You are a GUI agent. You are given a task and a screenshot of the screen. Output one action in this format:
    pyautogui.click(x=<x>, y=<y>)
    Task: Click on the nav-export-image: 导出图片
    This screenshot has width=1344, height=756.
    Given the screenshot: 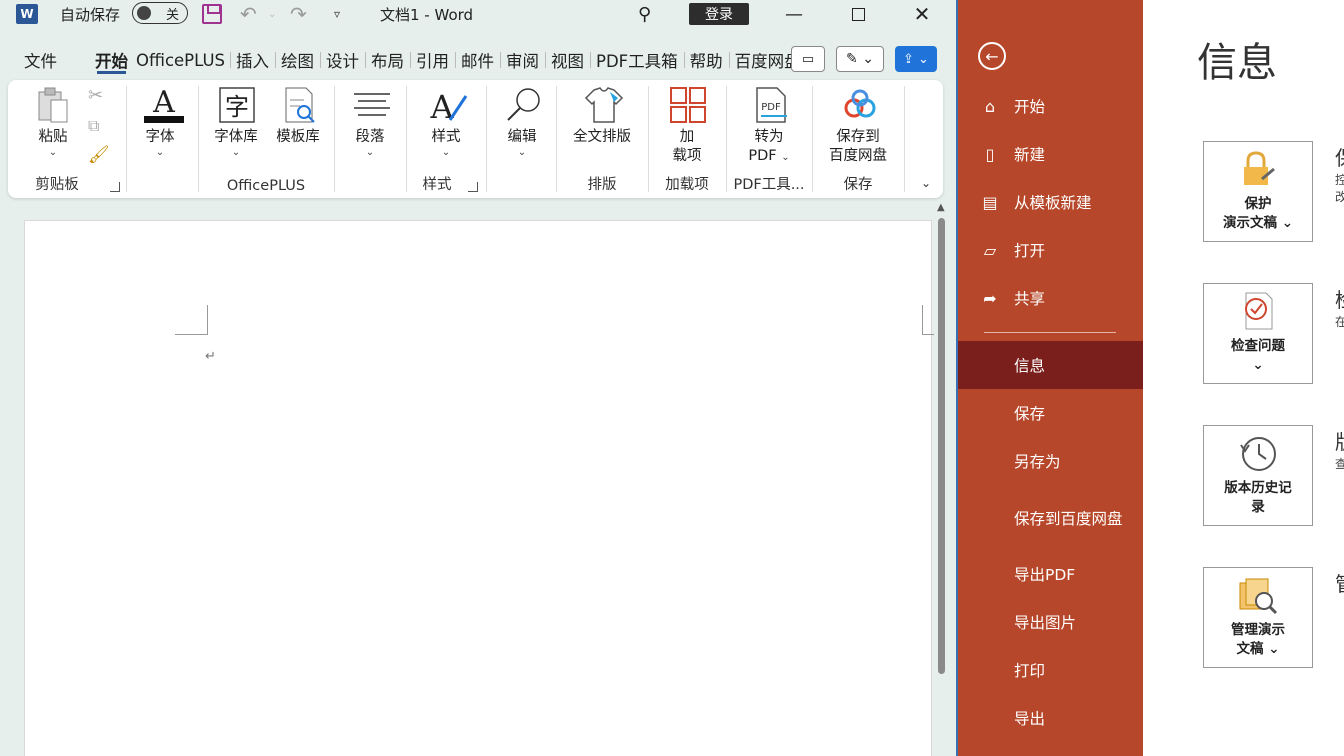 What is the action you would take?
    pyautogui.click(x=1050, y=622)
    